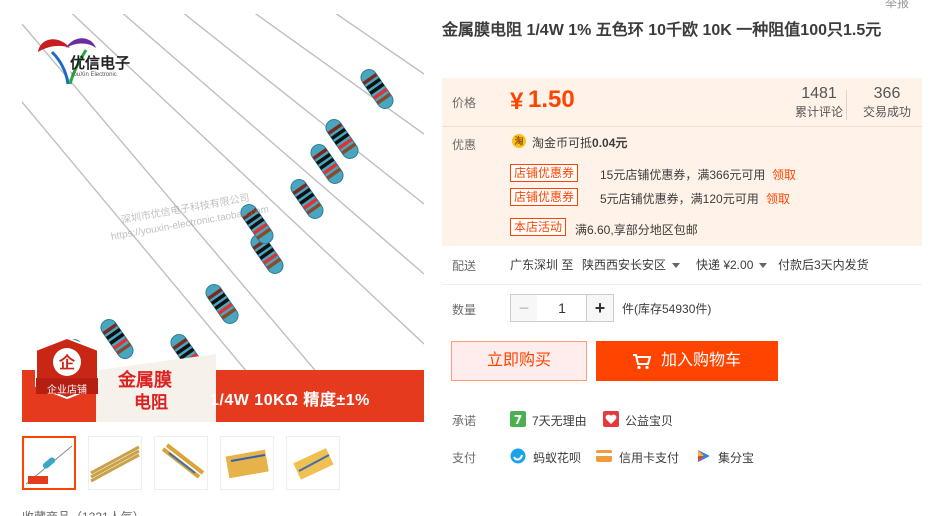 The height and width of the screenshot is (516, 940). Describe the element at coordinates (83, 512) in the screenshot. I see `favorite-link: 收藏商品（1231人气）` at that location.